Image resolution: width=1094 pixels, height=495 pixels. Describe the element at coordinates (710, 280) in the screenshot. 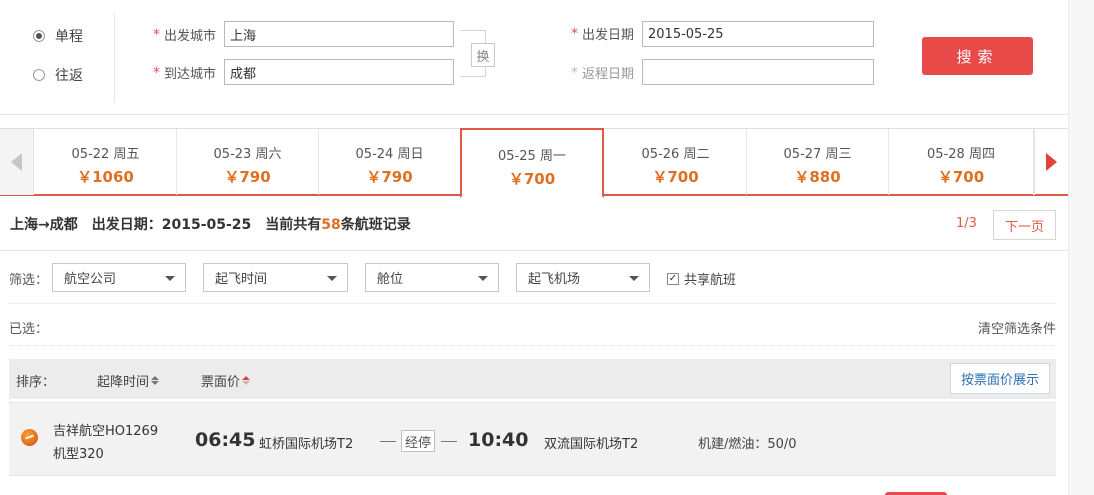

I see `shared-flight-label: 共享航班` at that location.